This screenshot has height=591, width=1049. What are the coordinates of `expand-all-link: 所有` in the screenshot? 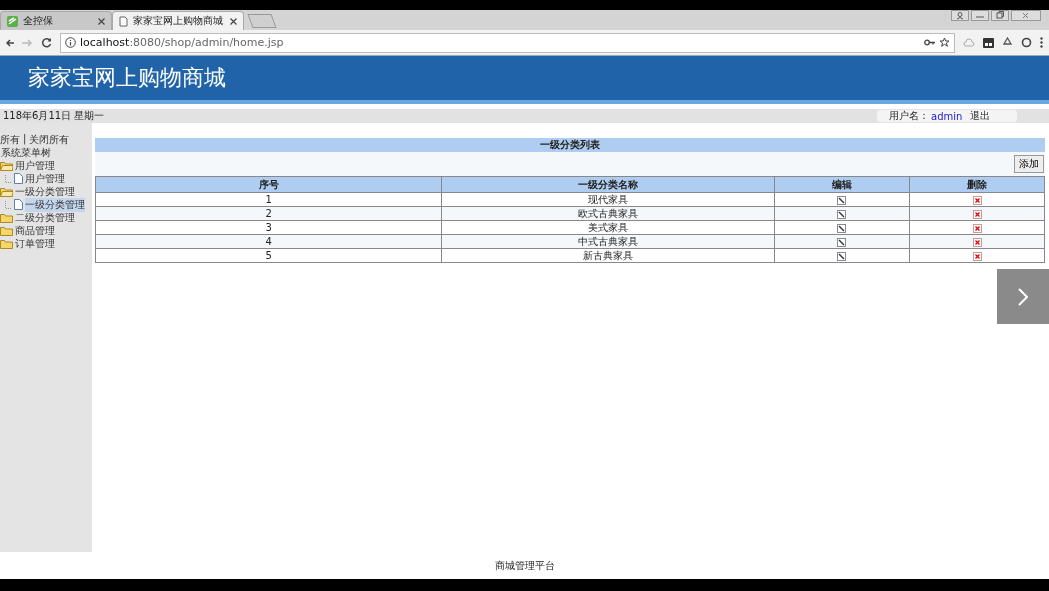 It's located at (10, 139).